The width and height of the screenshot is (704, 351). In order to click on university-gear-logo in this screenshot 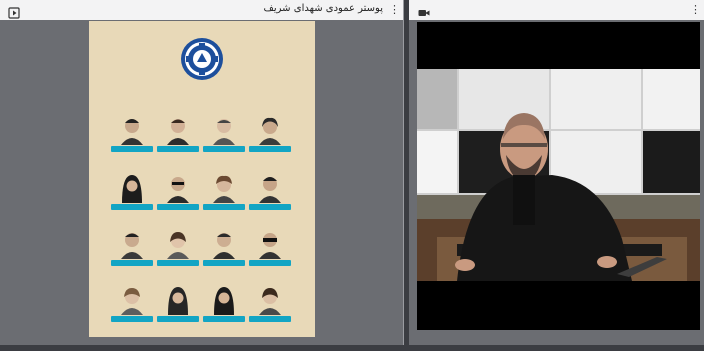, I will do `click(202, 59)`.